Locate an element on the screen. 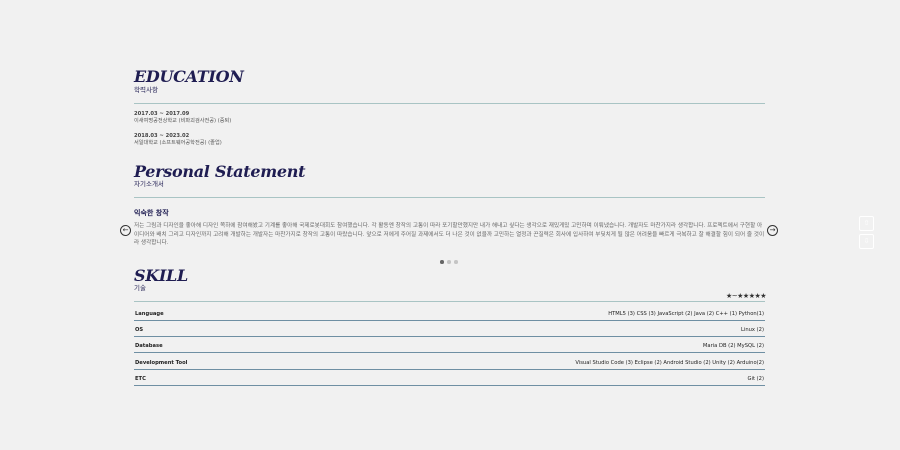 The image size is (900, 450). education-entry: 2018.03 ~ 2023.02 서일대학교 (소프트웨어공학전공) (졸업) is located at coordinates (178, 140).